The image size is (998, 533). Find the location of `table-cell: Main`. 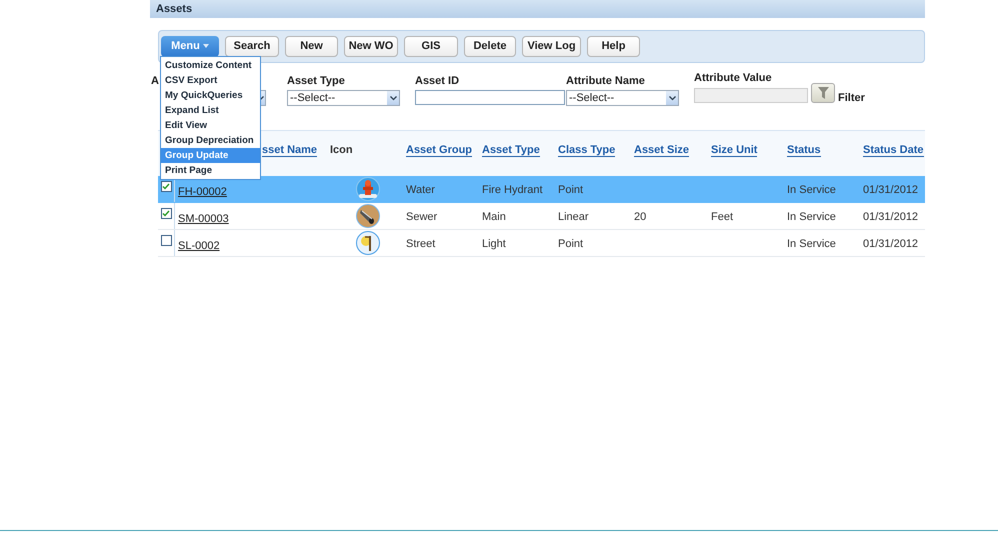

table-cell: Main is located at coordinates (494, 217).